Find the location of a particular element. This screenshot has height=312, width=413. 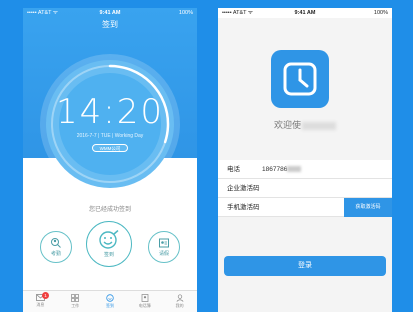

tab-me: 我的 is located at coordinates (179, 301).